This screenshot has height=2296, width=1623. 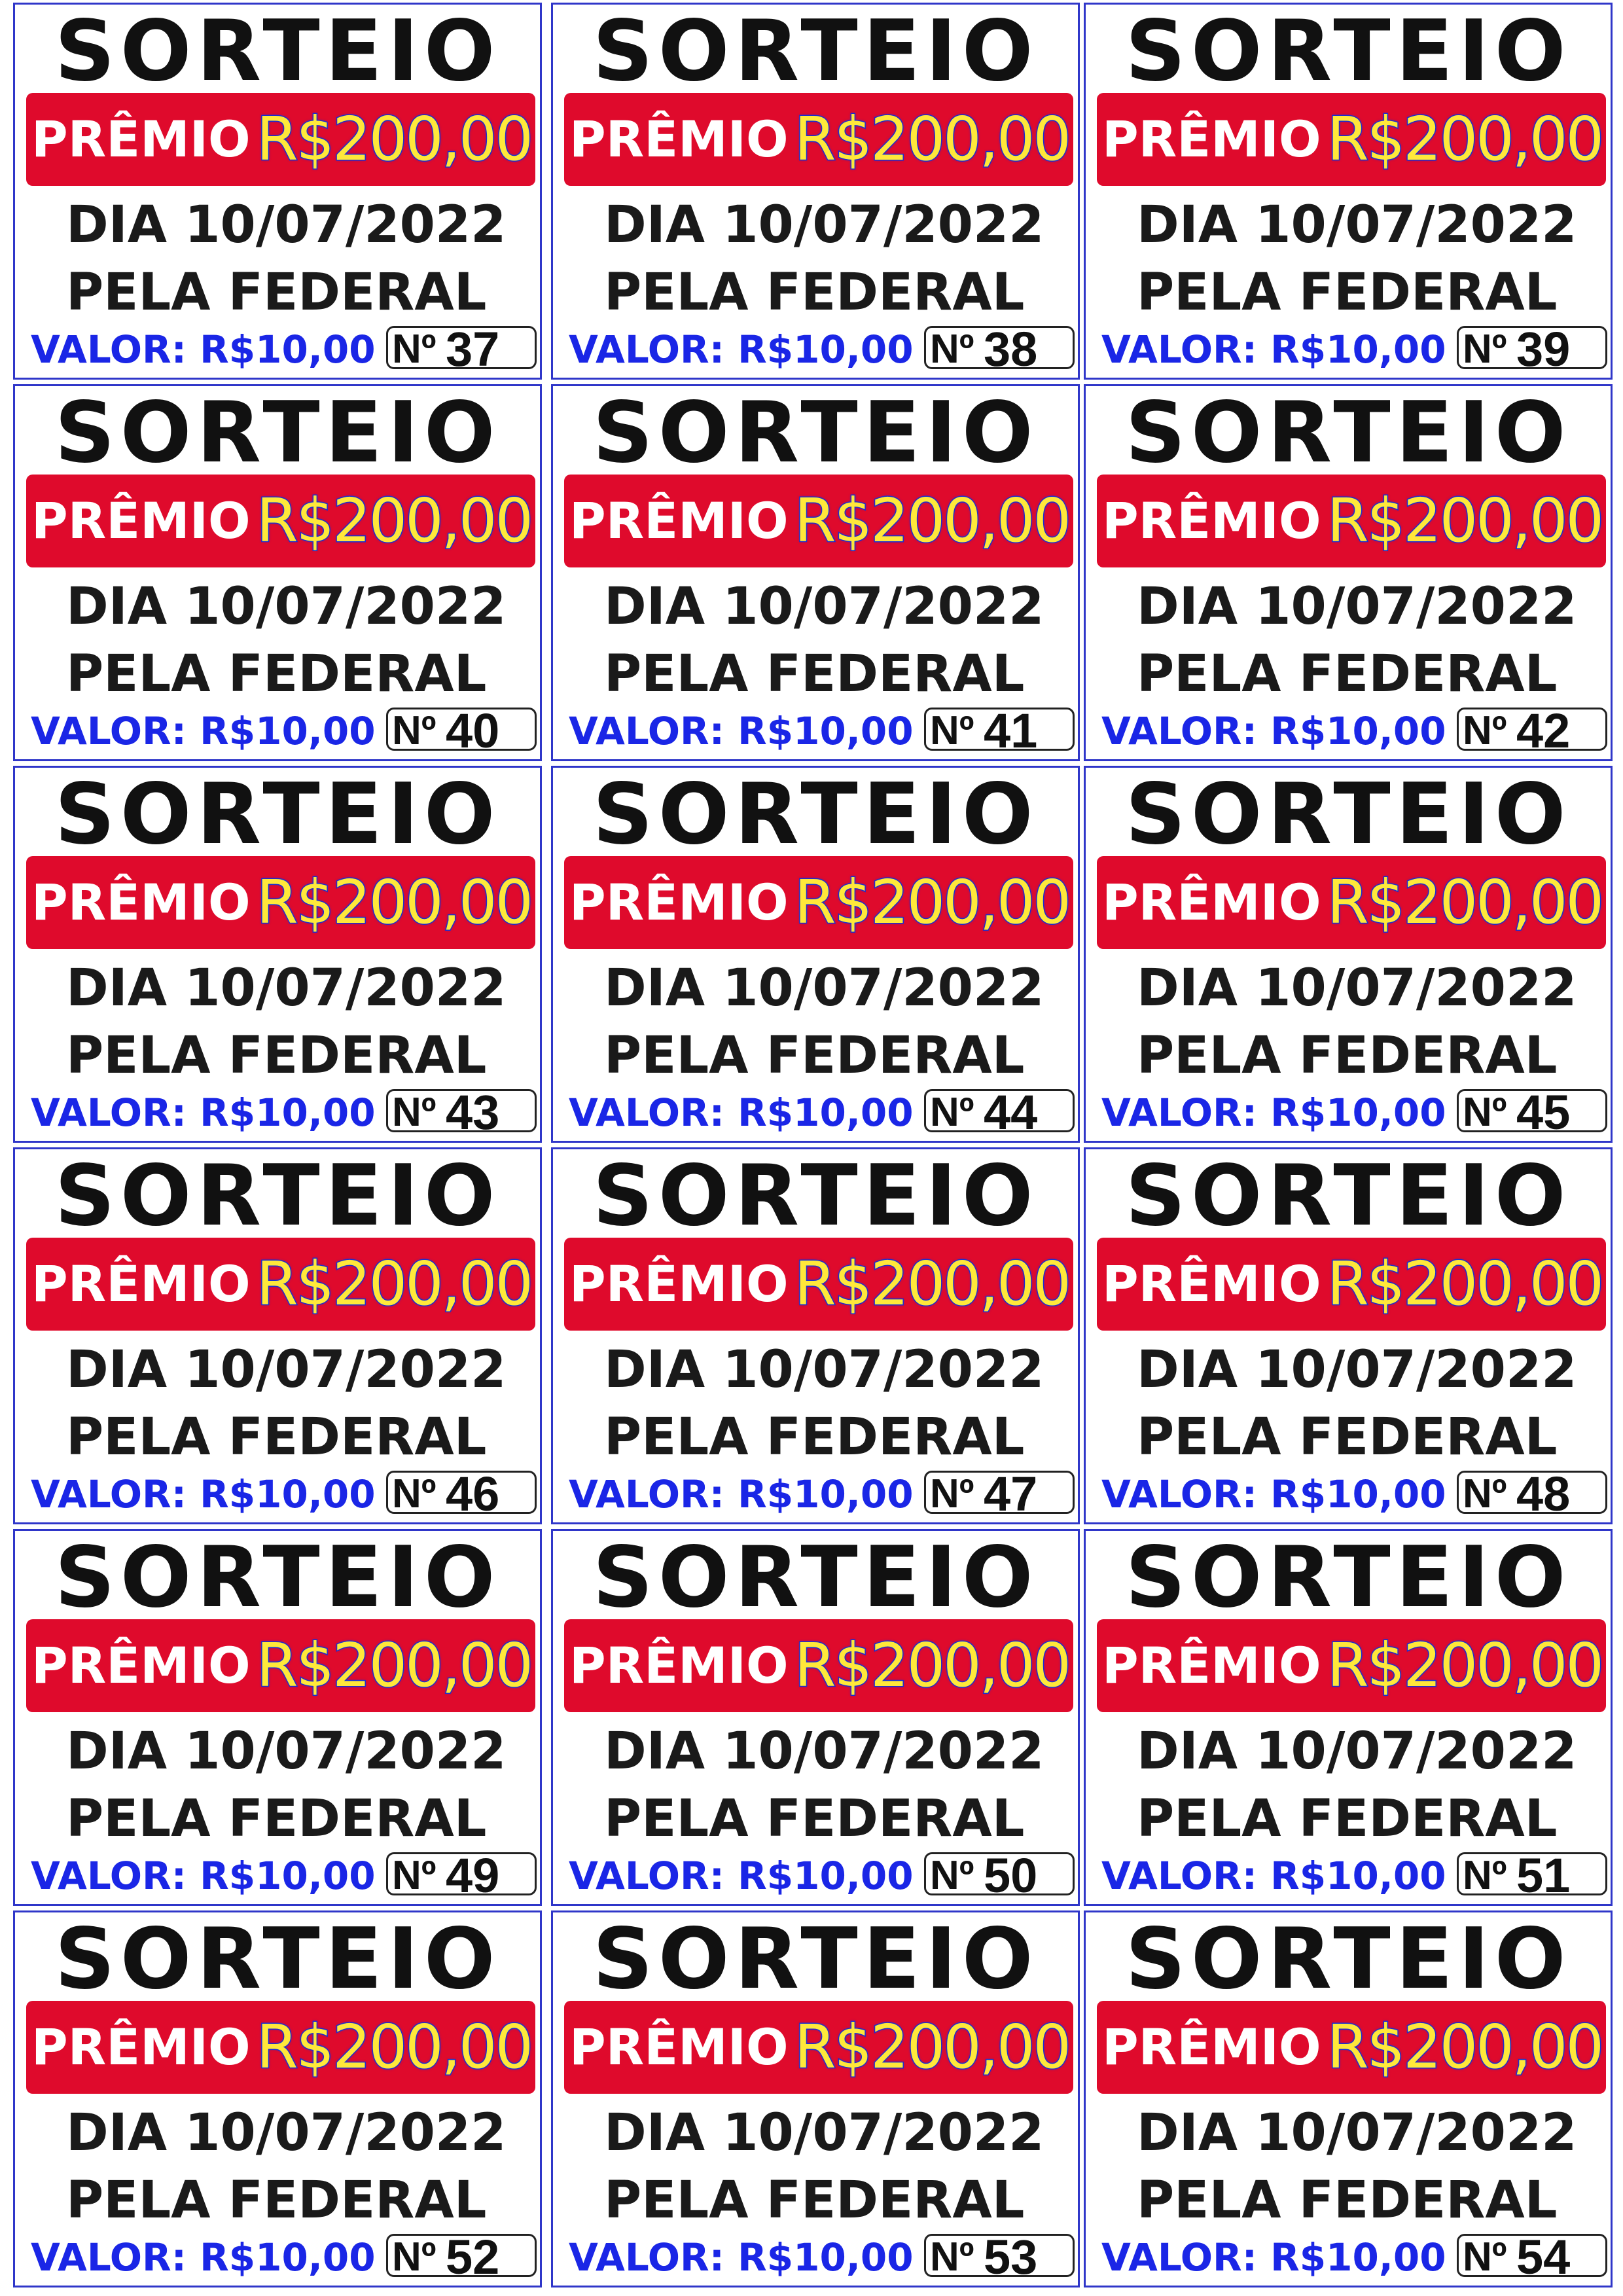 I want to click on ticket-number-box: Nº 39, so click(x=1532, y=347).